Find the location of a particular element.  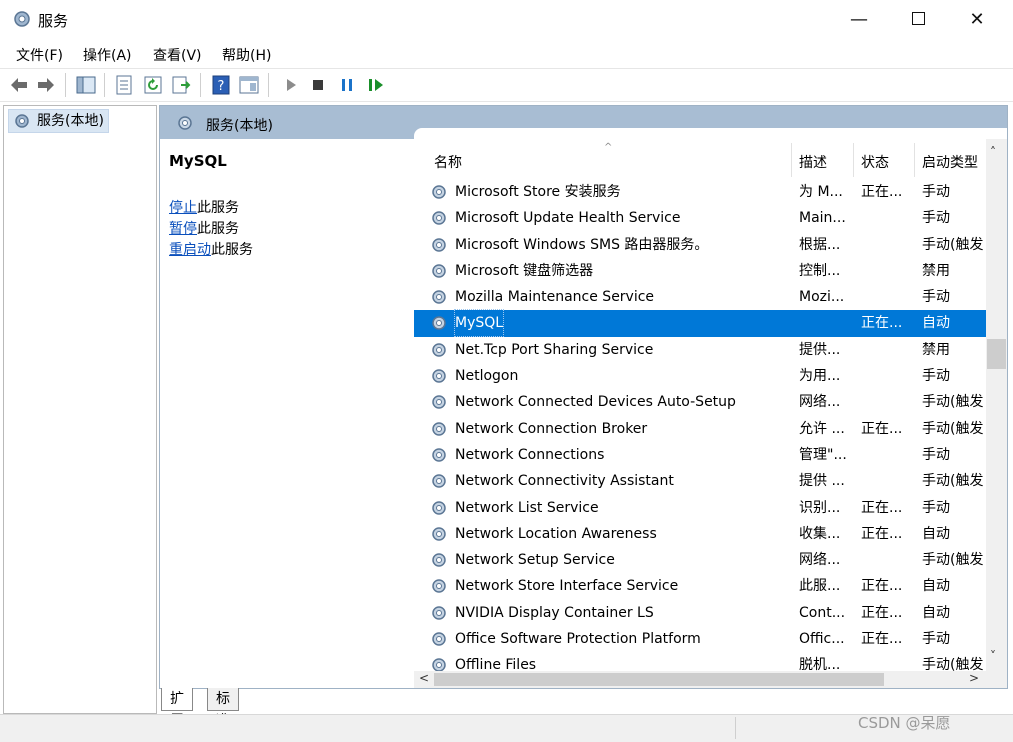

status-divider is located at coordinates (735, 728).